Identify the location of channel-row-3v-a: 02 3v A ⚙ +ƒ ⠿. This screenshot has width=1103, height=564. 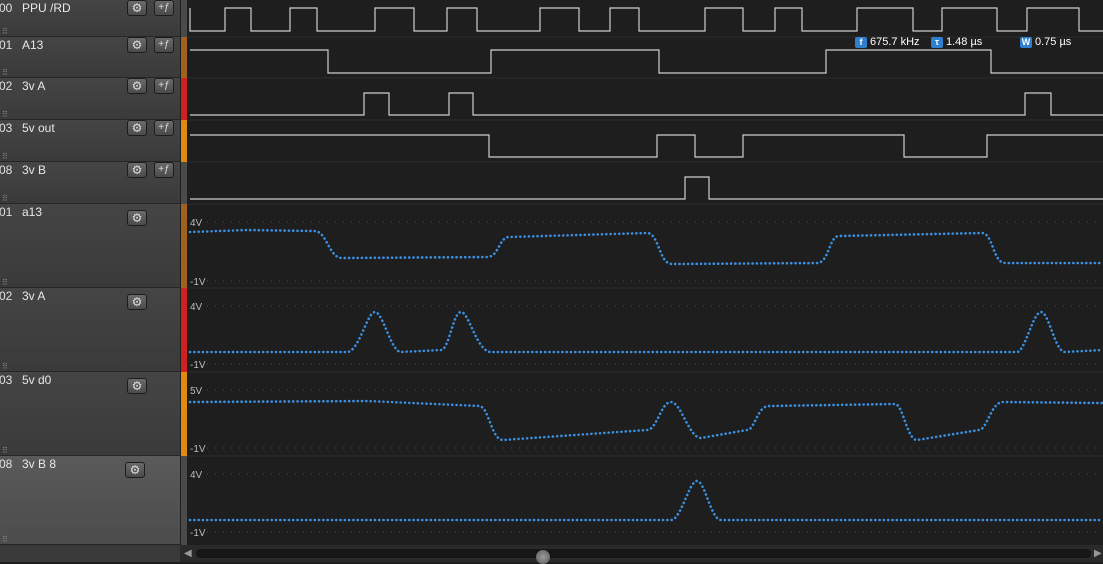
(90, 99).